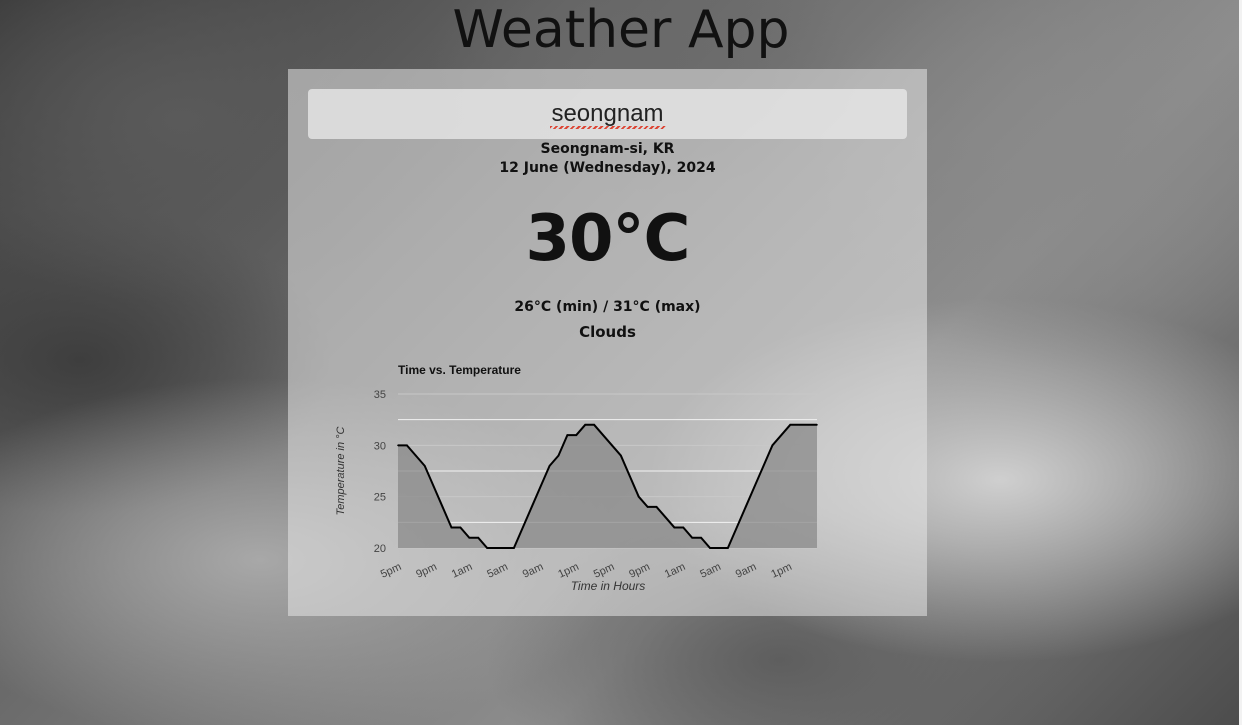 Image resolution: width=1242 pixels, height=725 pixels. I want to click on y-axis-ticks: 20 25 30 35, so click(380, 472).